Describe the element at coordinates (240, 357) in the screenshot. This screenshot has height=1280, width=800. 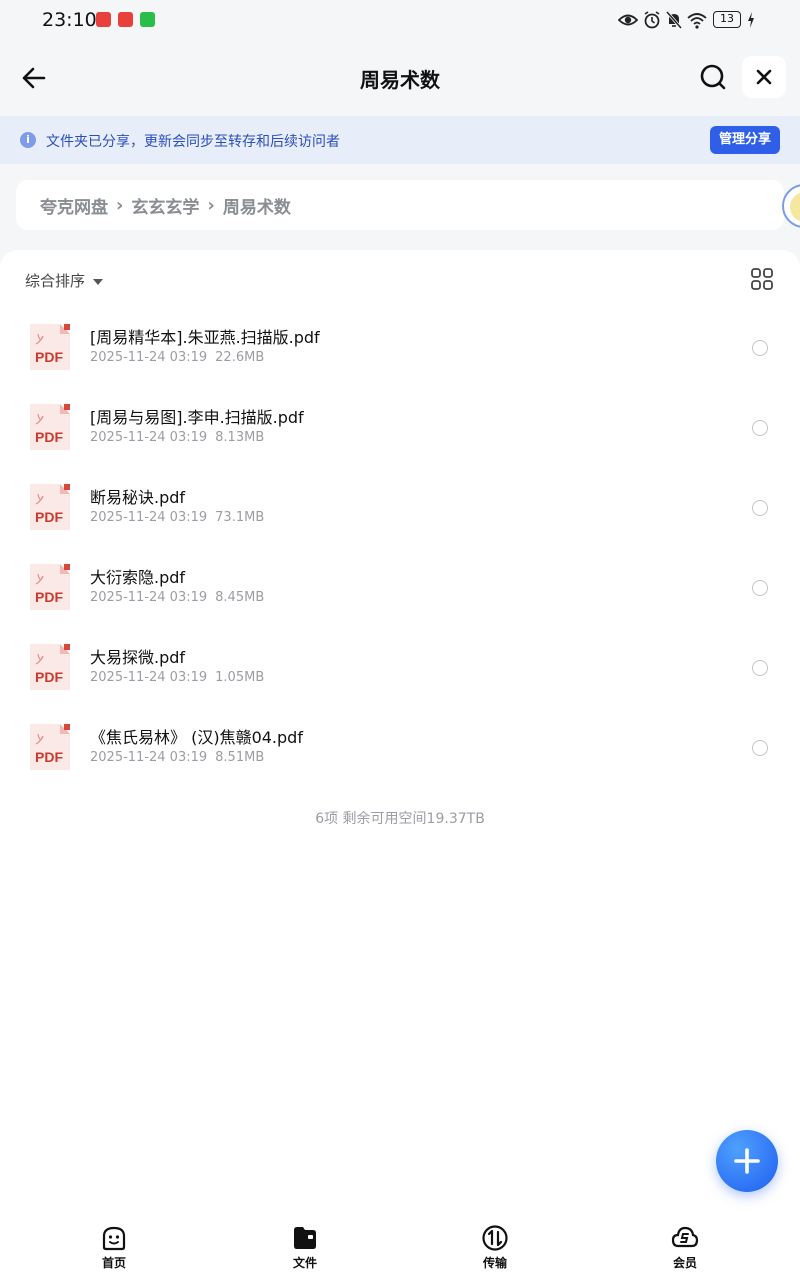
I see `file-size: 22.6MB` at that location.